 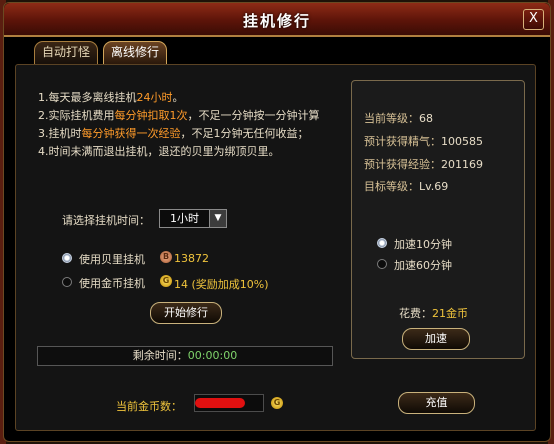 I want to click on berry-coin-icon: B, so click(x=166, y=257).